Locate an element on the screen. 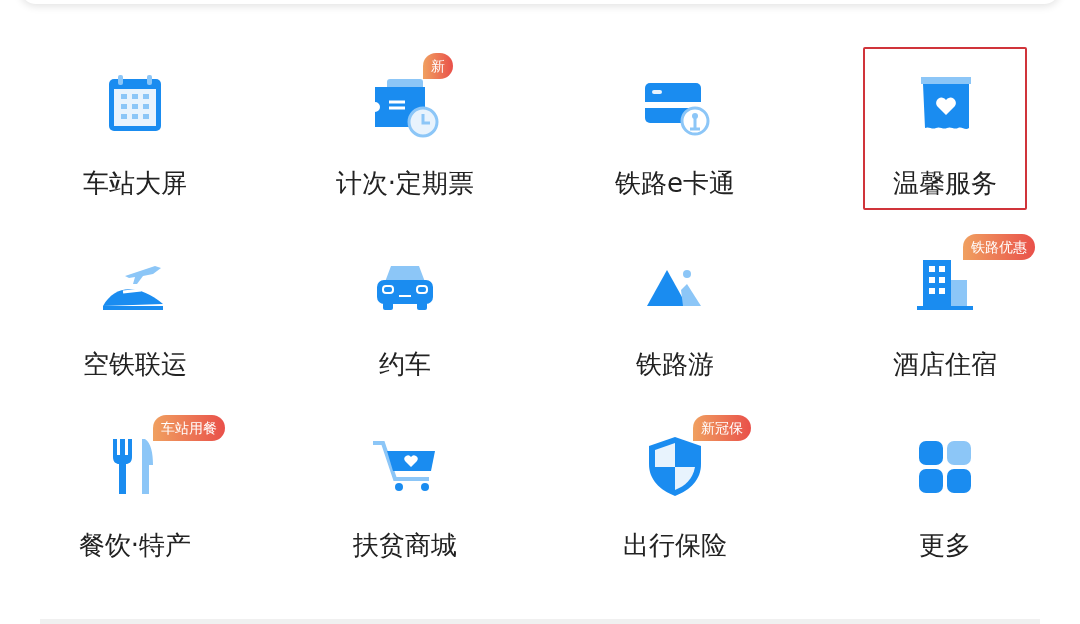 The width and height of the screenshot is (1080, 624). promo-badge: 车站用餐 is located at coordinates (189, 428).